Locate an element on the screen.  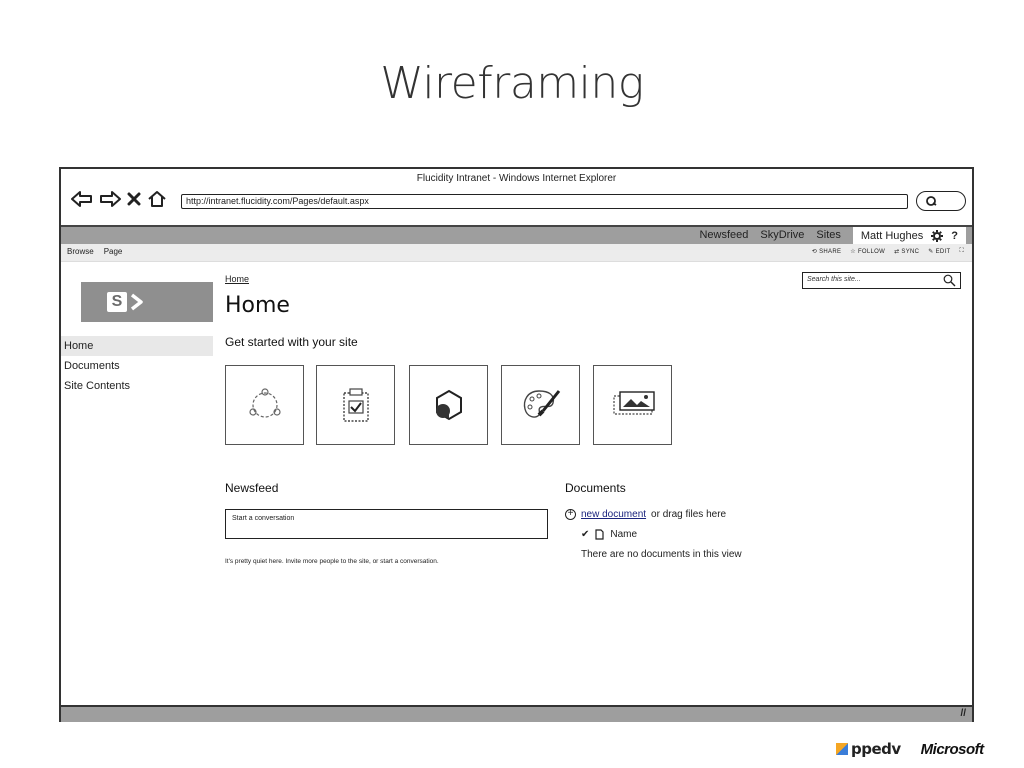
tile-apps is located at coordinates (448, 405).